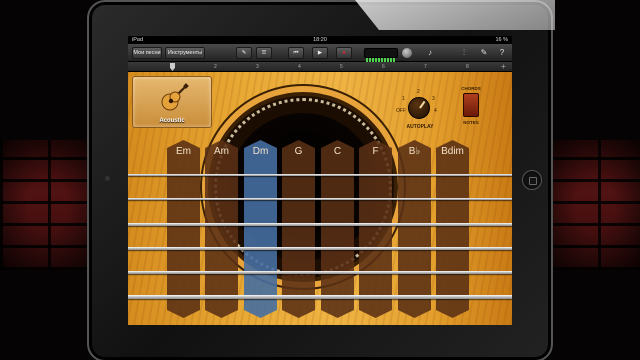 The height and width of the screenshot is (360, 640). Describe the element at coordinates (452, 229) in the screenshot. I see `chord-strip-bdim` at that location.